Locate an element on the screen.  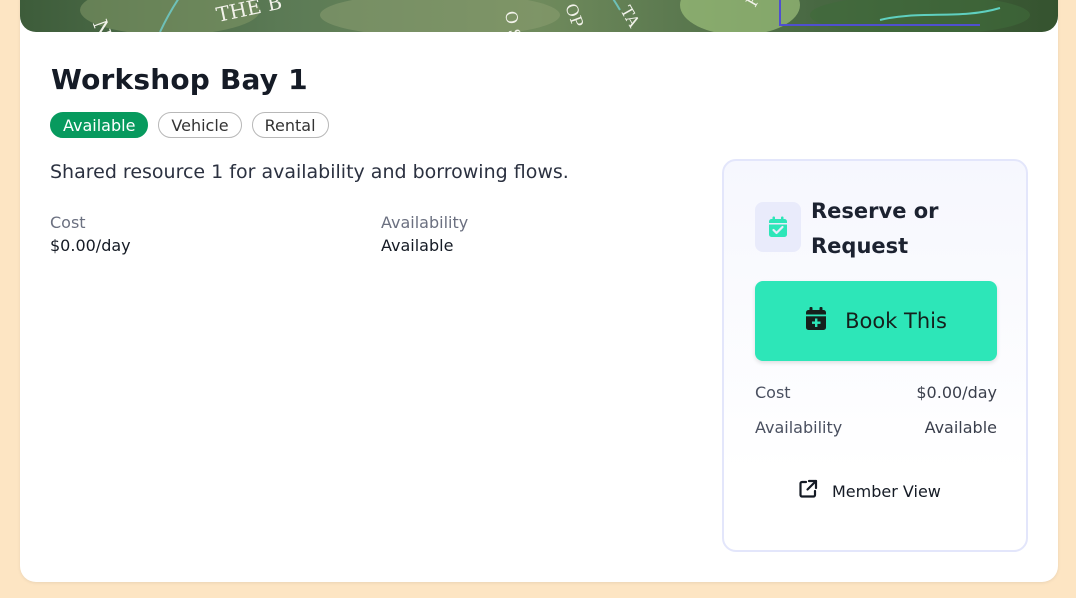
external-link-icon is located at coordinates (808, 491).